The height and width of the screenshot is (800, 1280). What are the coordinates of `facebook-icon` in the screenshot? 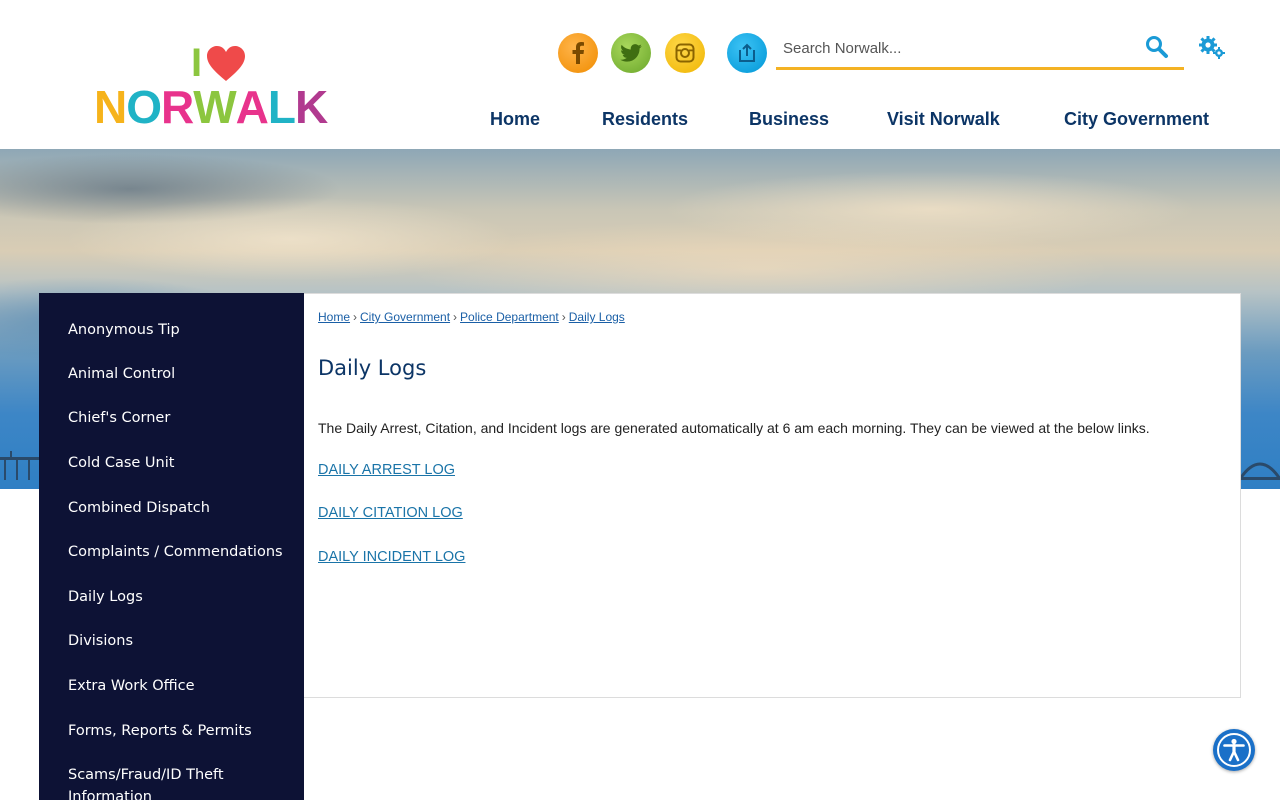 It's located at (578, 53).